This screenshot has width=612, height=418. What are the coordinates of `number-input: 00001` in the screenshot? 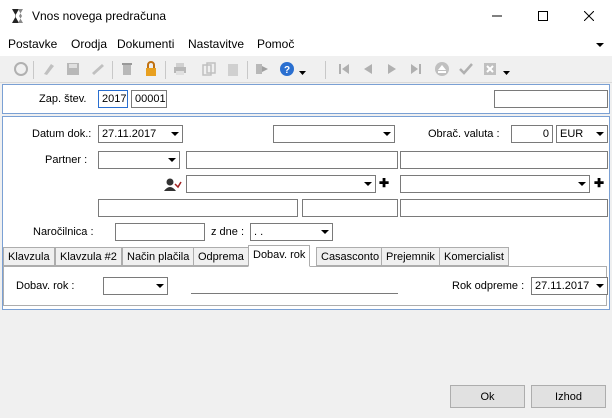 It's located at (149, 99).